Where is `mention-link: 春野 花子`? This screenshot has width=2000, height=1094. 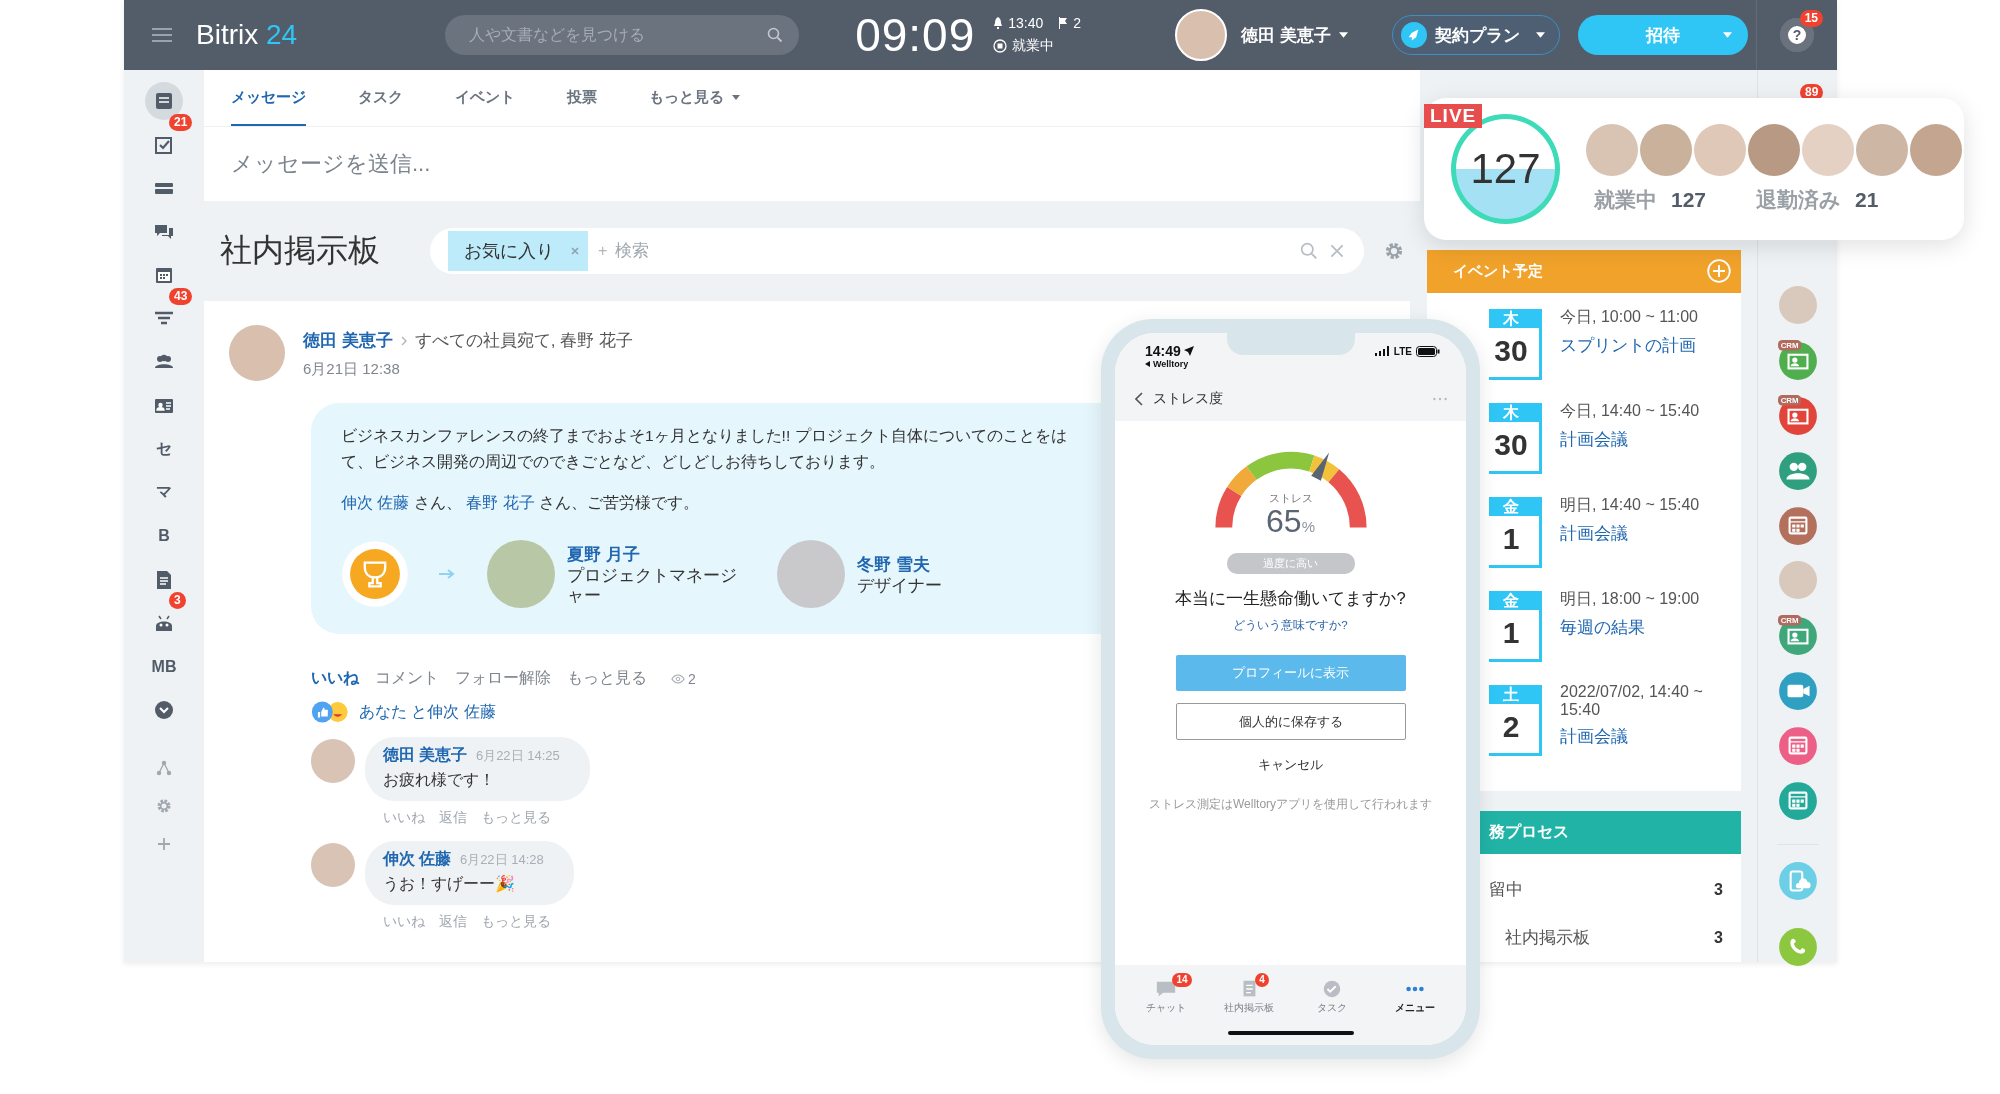
mention-link: 春野 花子 is located at coordinates (500, 502).